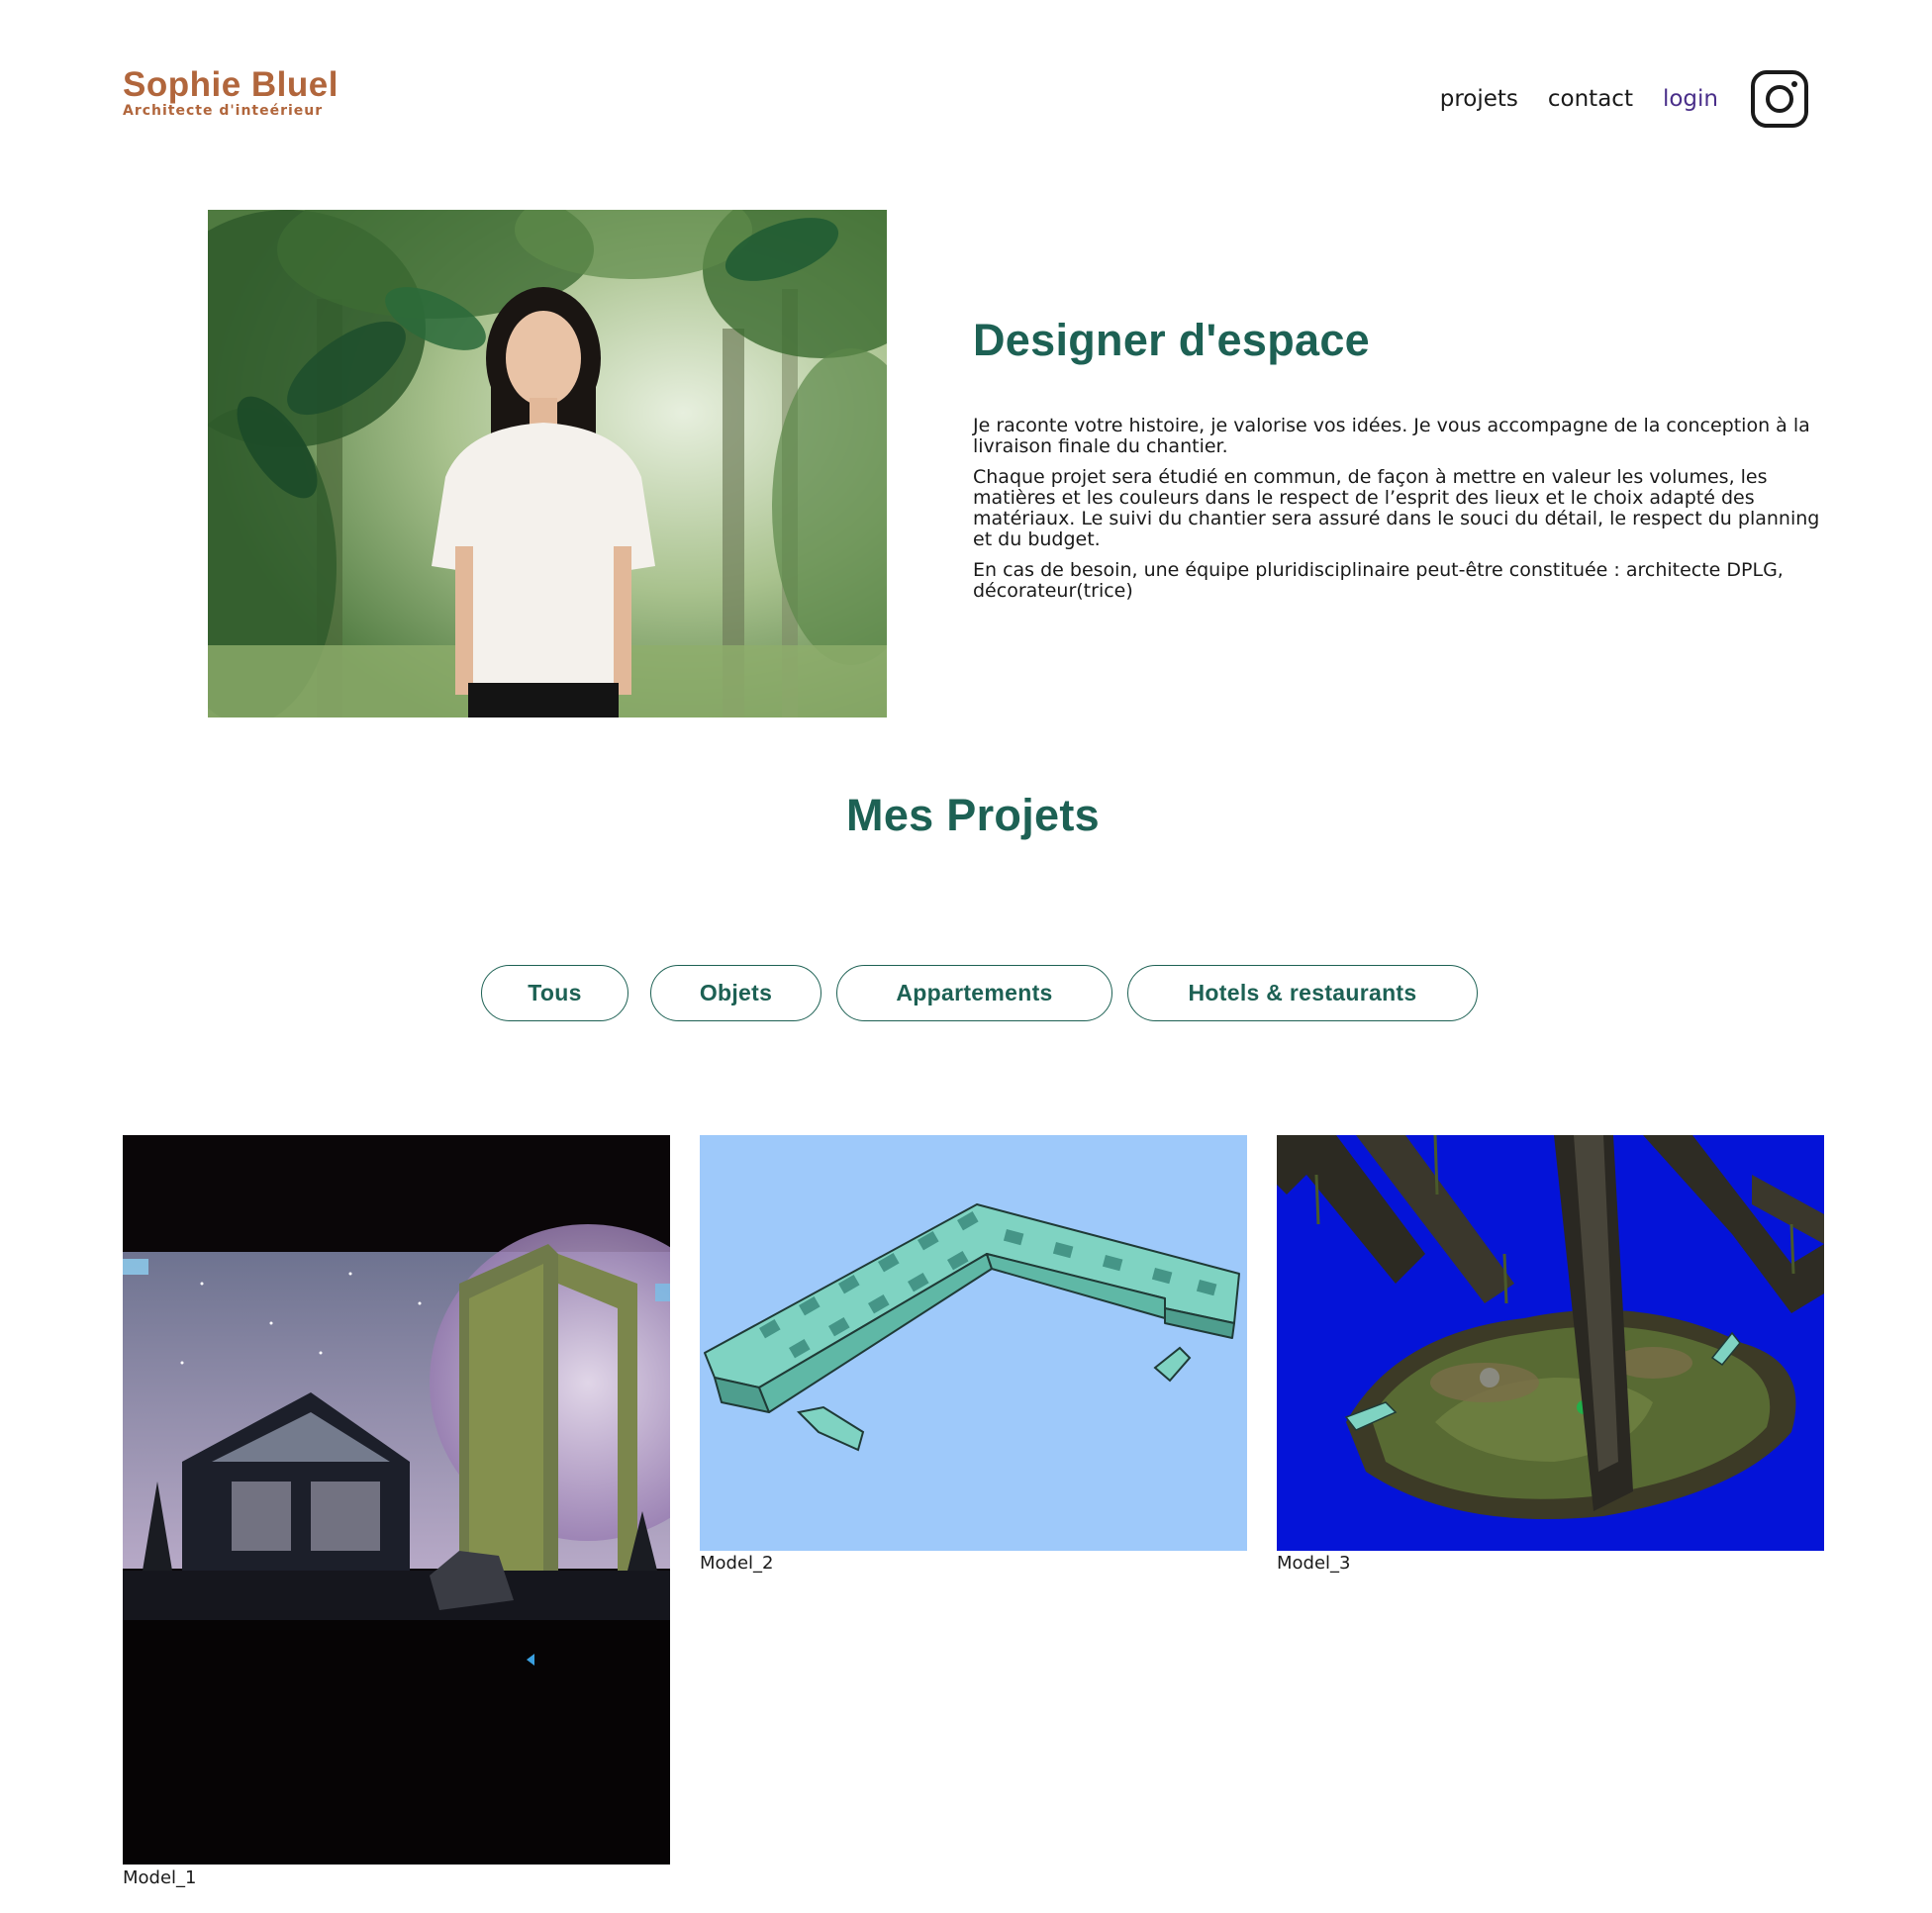  What do you see at coordinates (1590, 99) in the screenshot?
I see `nav-contact-link: contact` at bounding box center [1590, 99].